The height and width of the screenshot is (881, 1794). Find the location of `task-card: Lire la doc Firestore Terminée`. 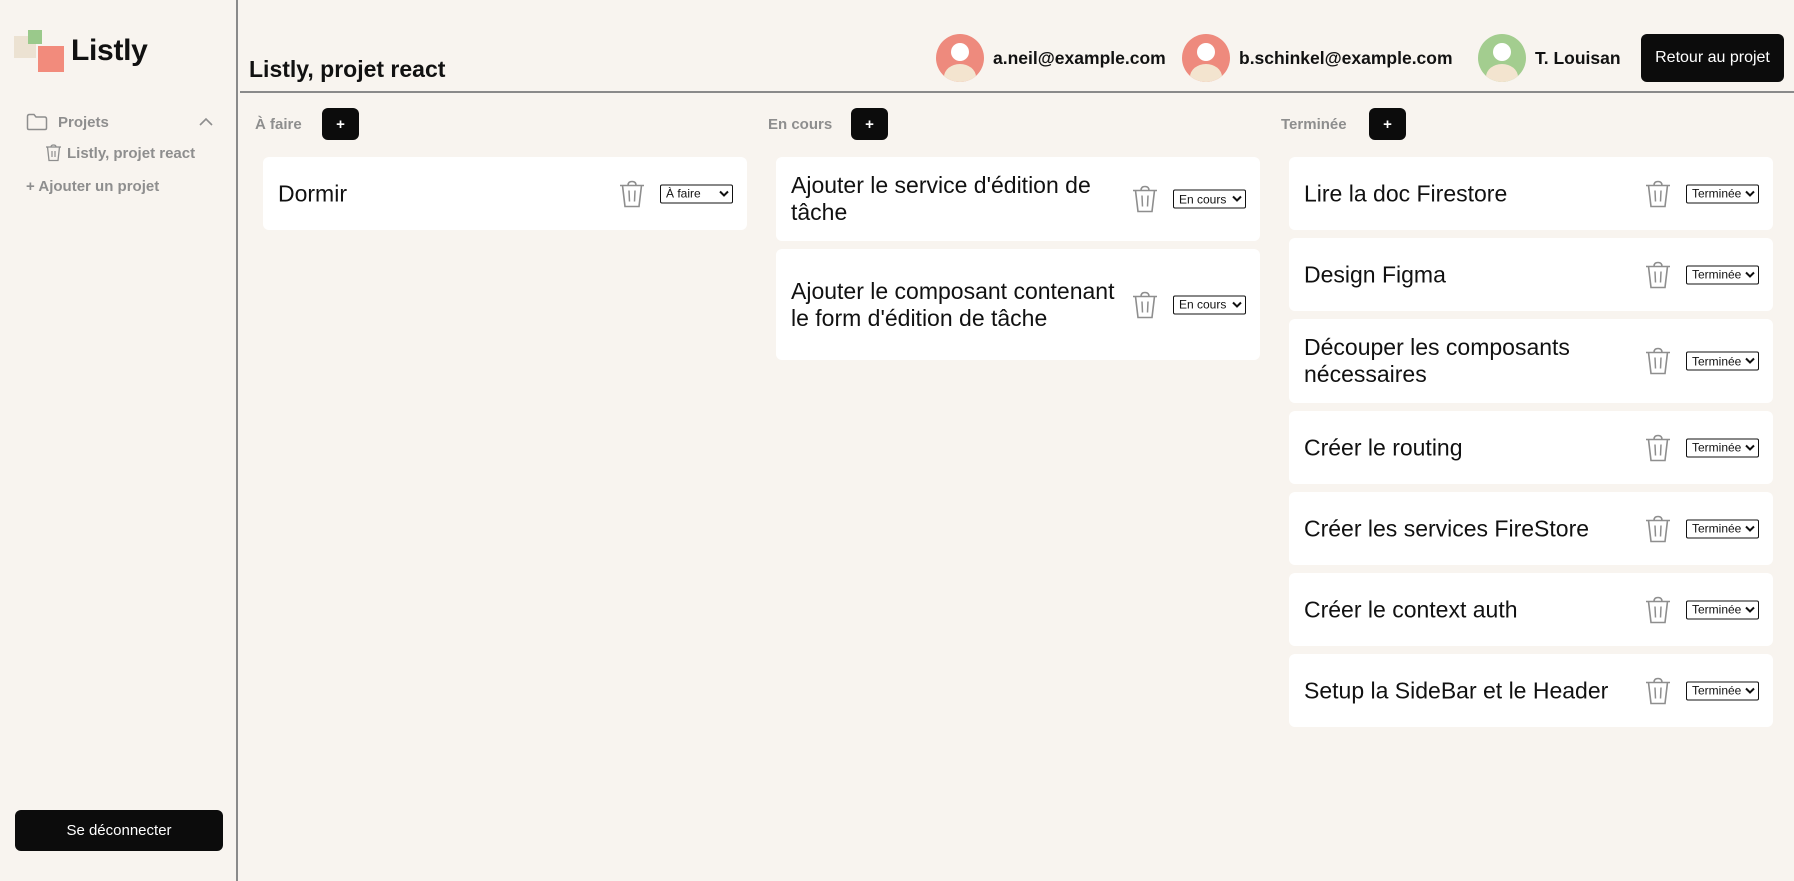

task-card: Lire la doc Firestore Terminée is located at coordinates (1531, 193).